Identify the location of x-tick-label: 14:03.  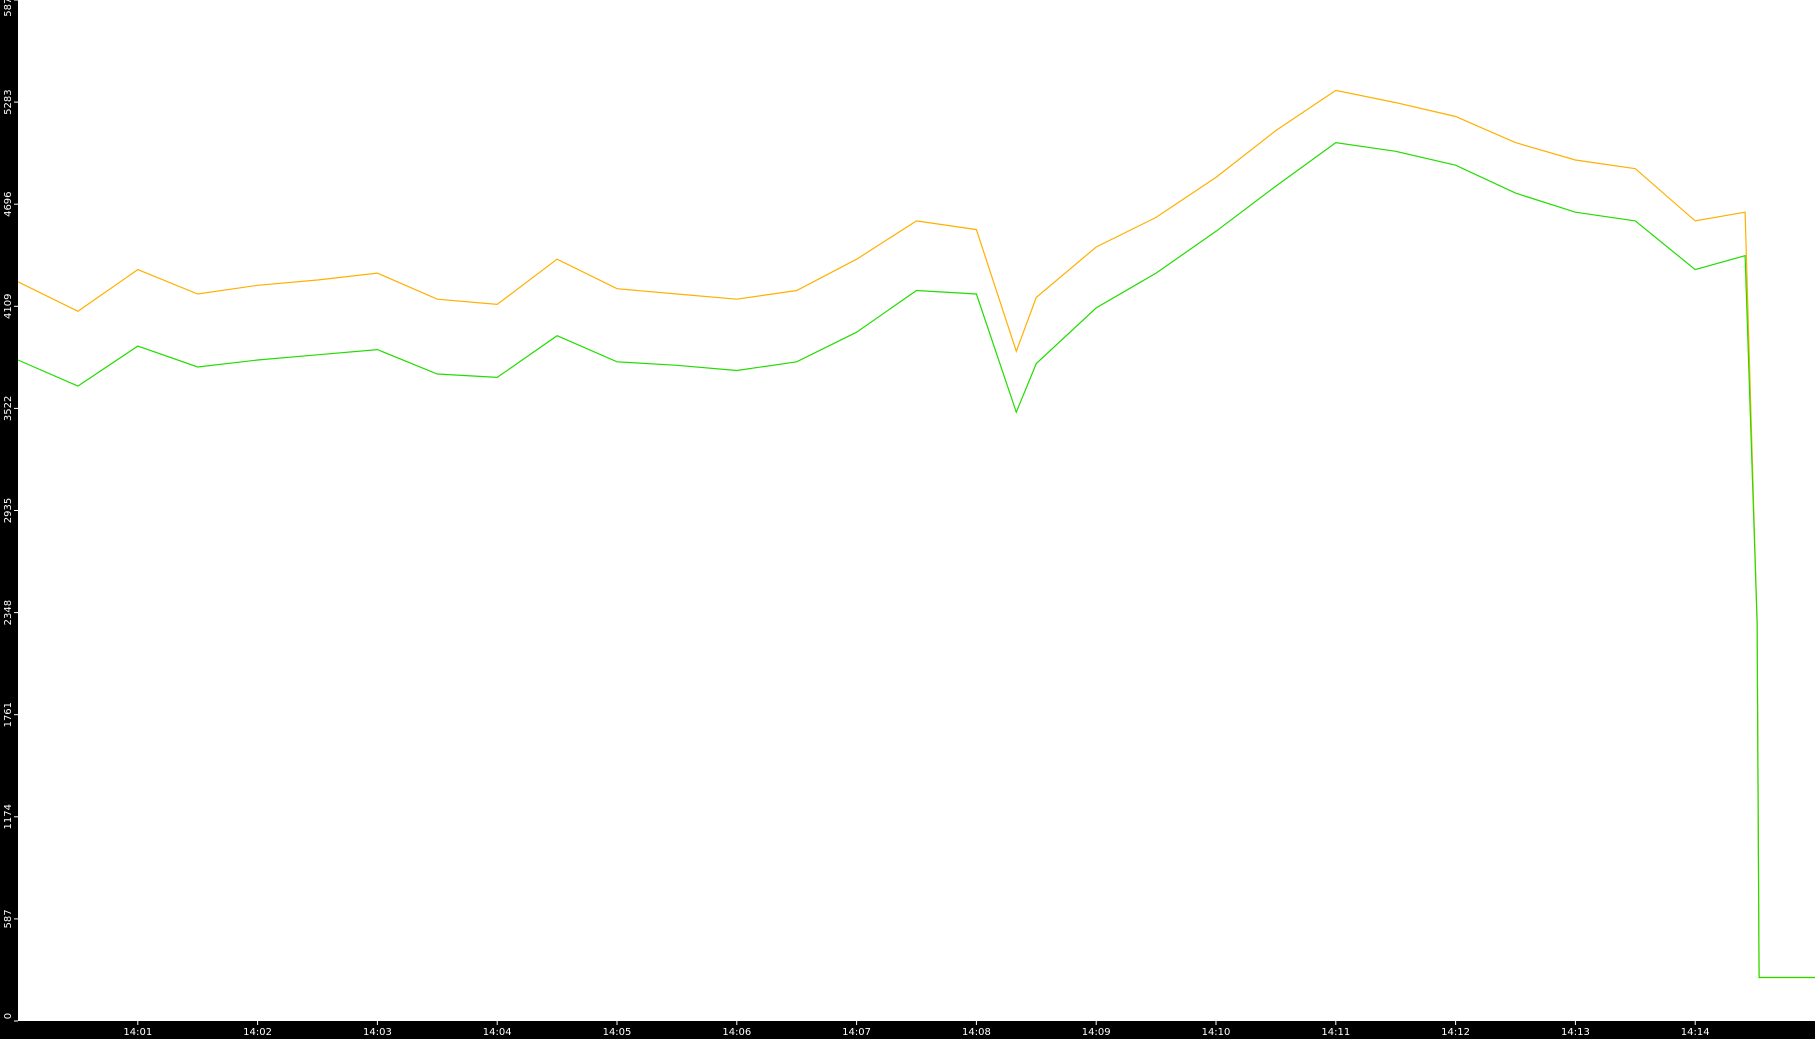
(377, 1032).